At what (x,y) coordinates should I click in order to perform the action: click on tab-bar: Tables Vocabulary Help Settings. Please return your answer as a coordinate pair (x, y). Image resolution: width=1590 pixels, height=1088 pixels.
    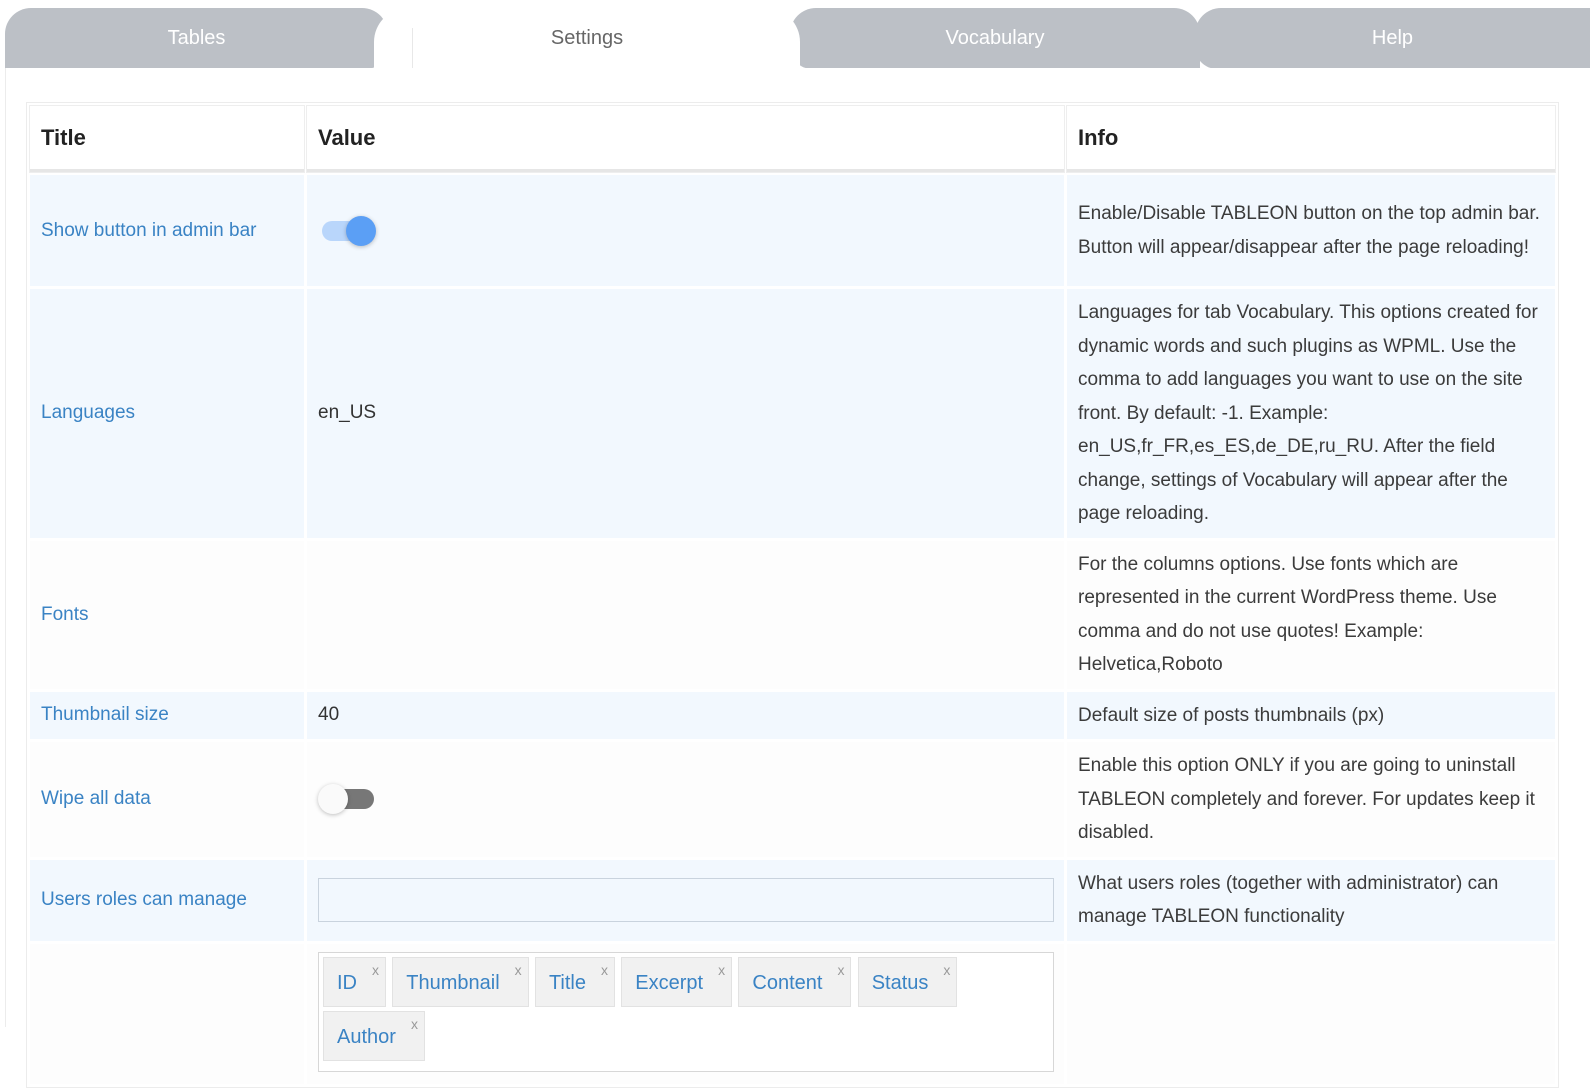
    Looking at the image, I should click on (795, 34).